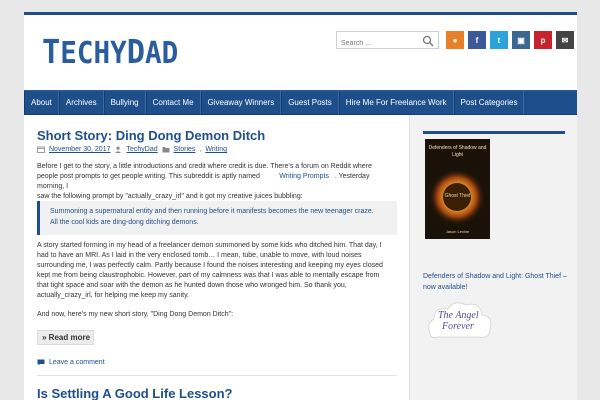 Image resolution: width=600 pixels, height=400 pixels. I want to click on category-writing: Writing, so click(216, 149).